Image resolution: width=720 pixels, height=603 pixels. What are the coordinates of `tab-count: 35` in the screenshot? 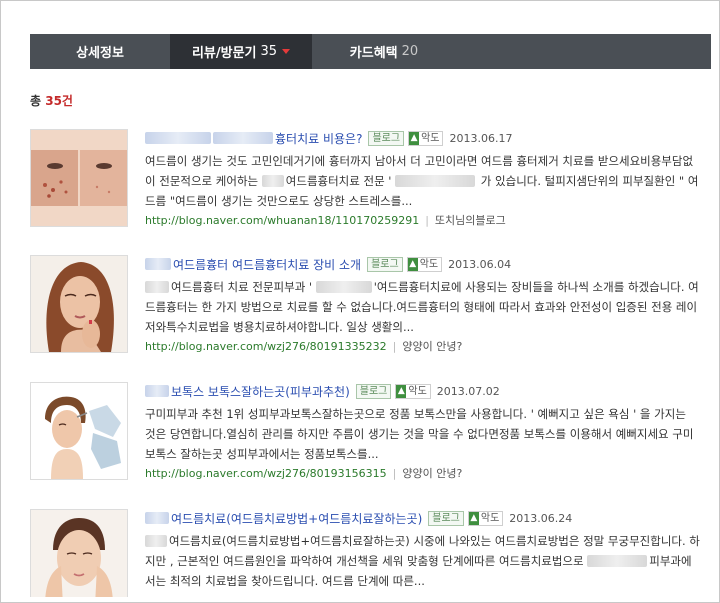 It's located at (269, 51).